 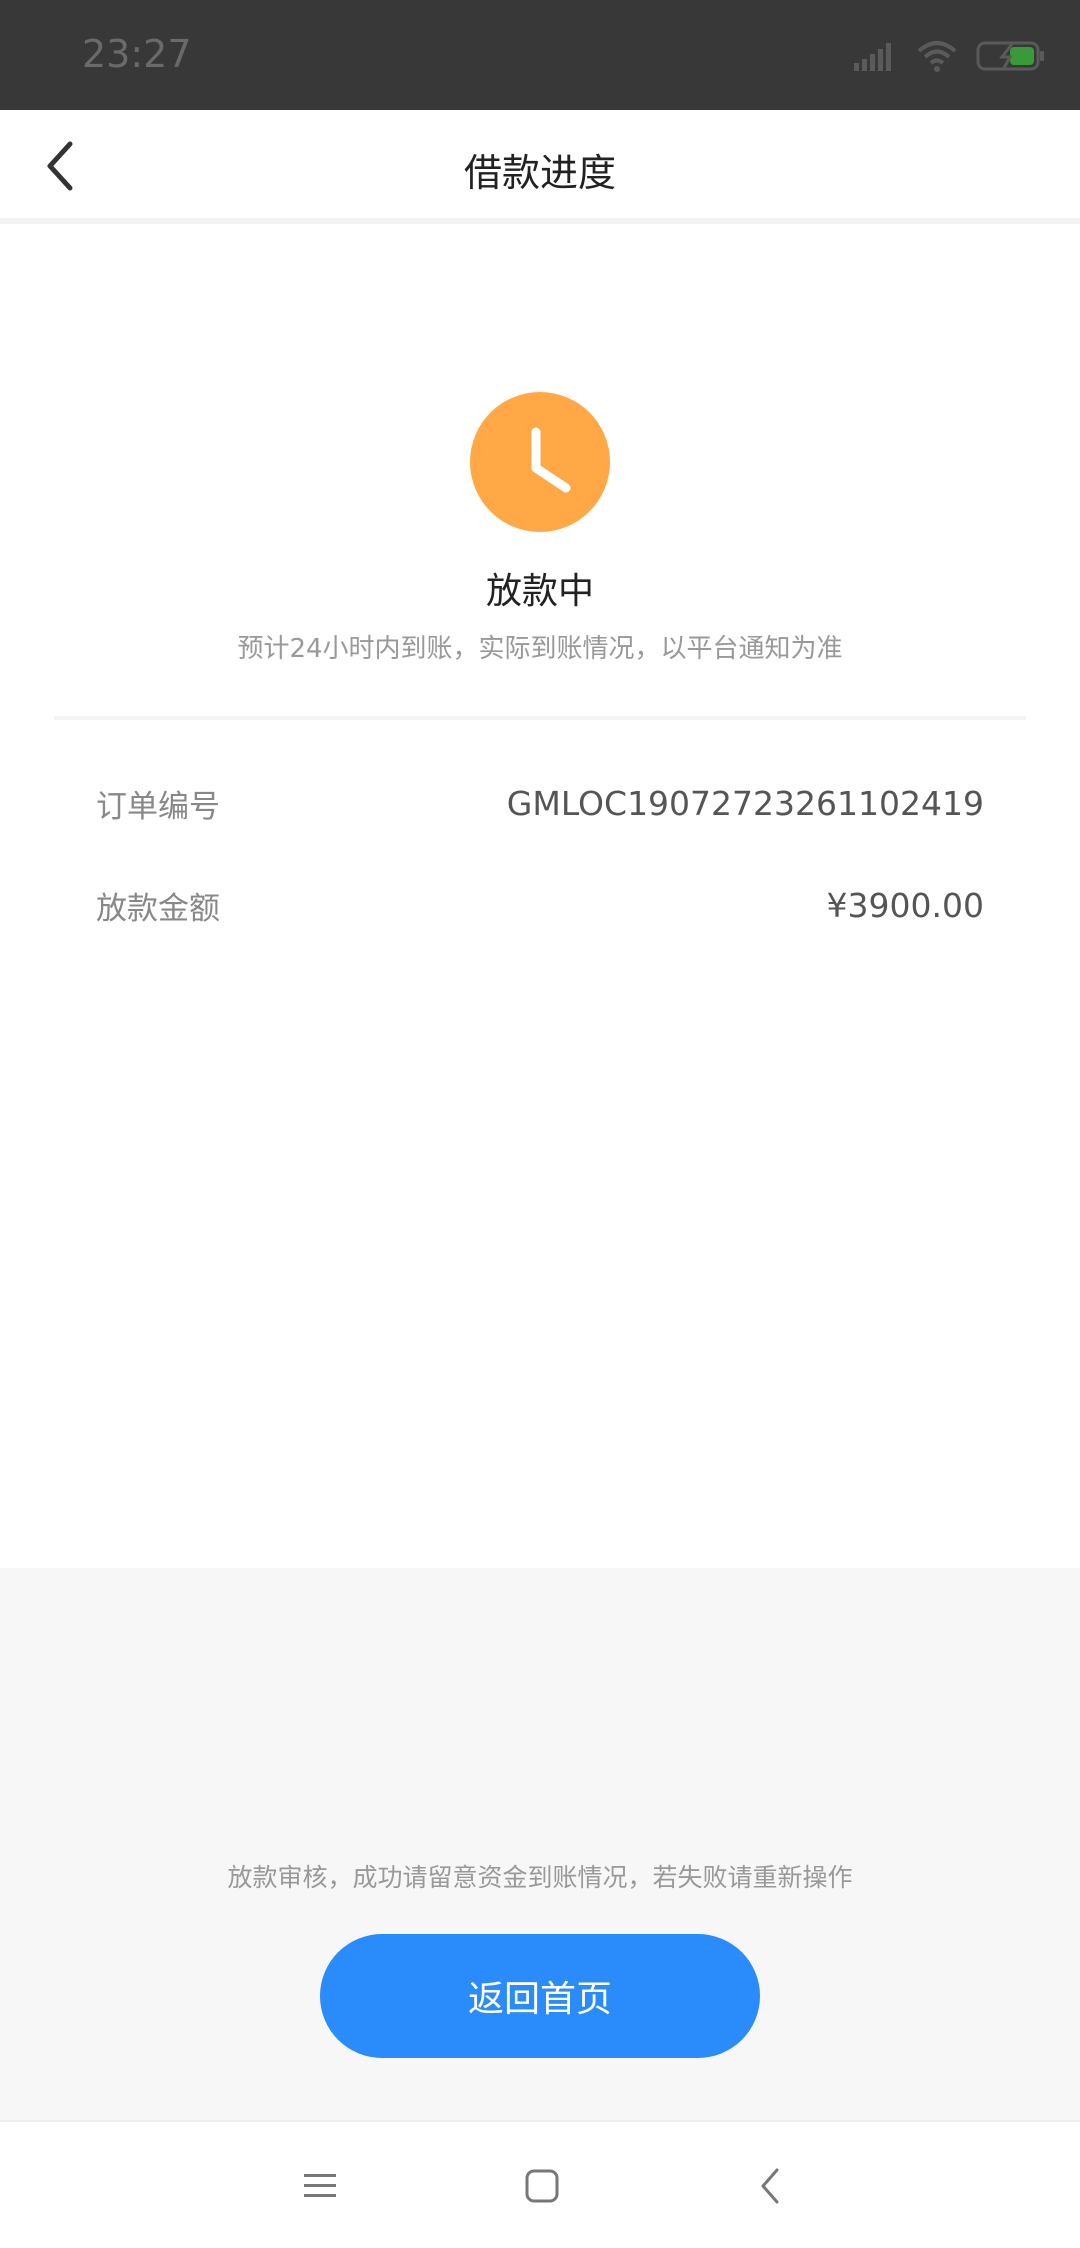 What do you see at coordinates (158, 908) in the screenshot?
I see `loan-amount-label: 放款金额` at bounding box center [158, 908].